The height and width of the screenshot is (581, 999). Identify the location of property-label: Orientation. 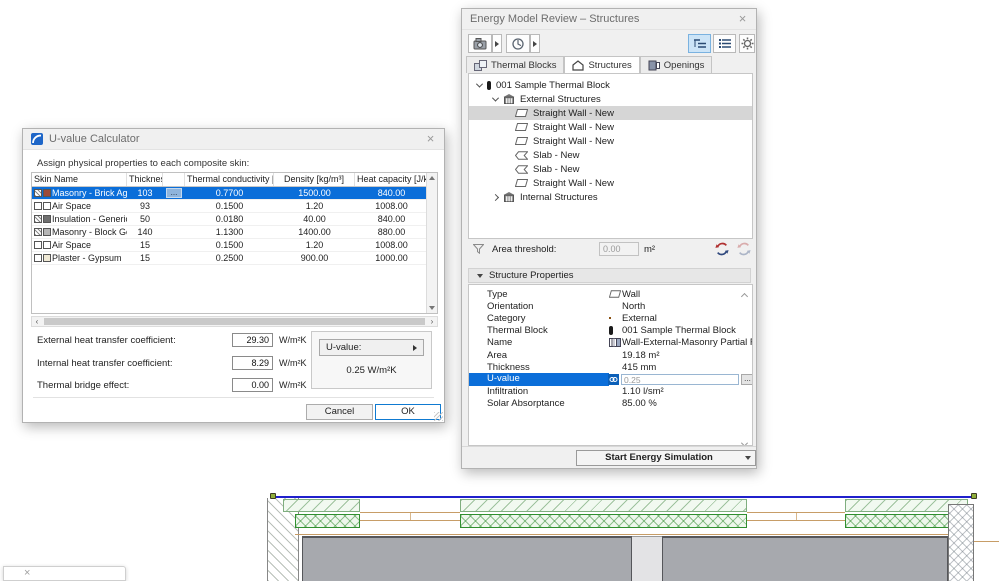
(510, 306).